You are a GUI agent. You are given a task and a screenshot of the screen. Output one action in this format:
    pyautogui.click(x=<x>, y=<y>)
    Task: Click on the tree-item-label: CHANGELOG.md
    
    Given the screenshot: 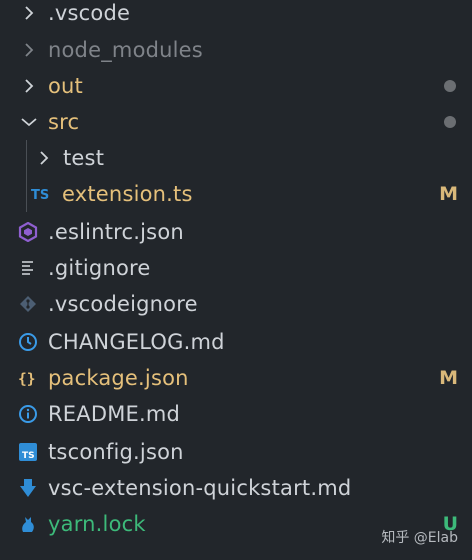 What is the action you would take?
    pyautogui.click(x=136, y=342)
    